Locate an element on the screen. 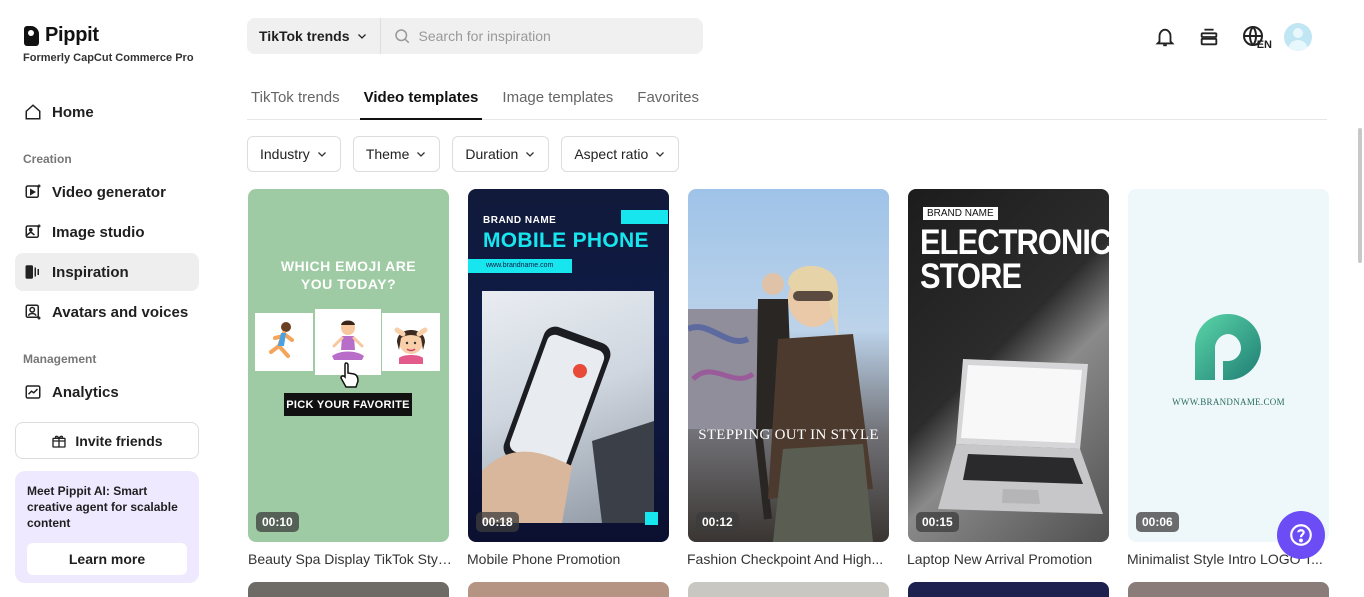 The image size is (1364, 597). pippit-logo-icon is located at coordinates (31, 35).